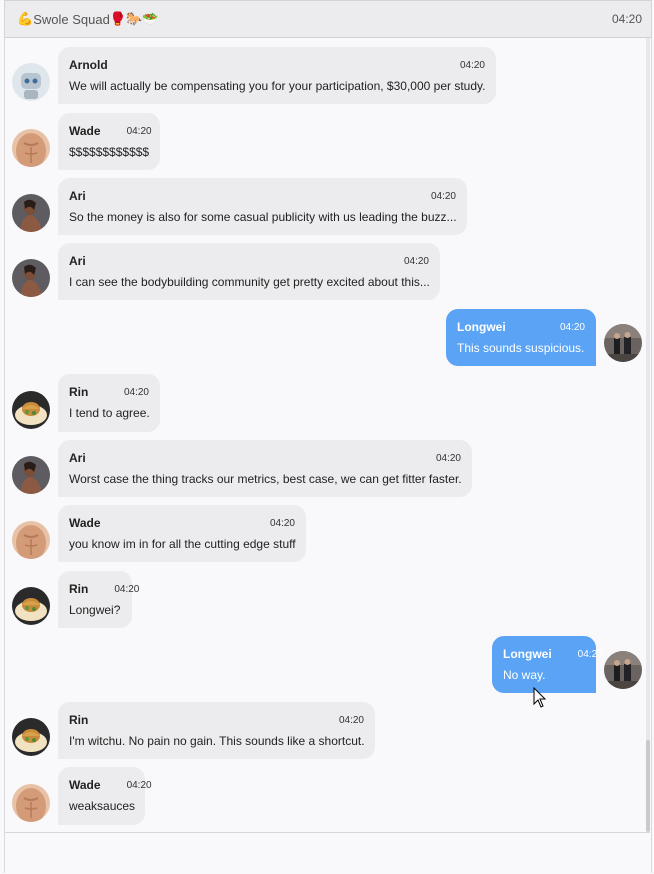  Describe the element at coordinates (521, 337) in the screenshot. I see `message-bubble: Longwei 04:20 This sounds suspicious.` at that location.